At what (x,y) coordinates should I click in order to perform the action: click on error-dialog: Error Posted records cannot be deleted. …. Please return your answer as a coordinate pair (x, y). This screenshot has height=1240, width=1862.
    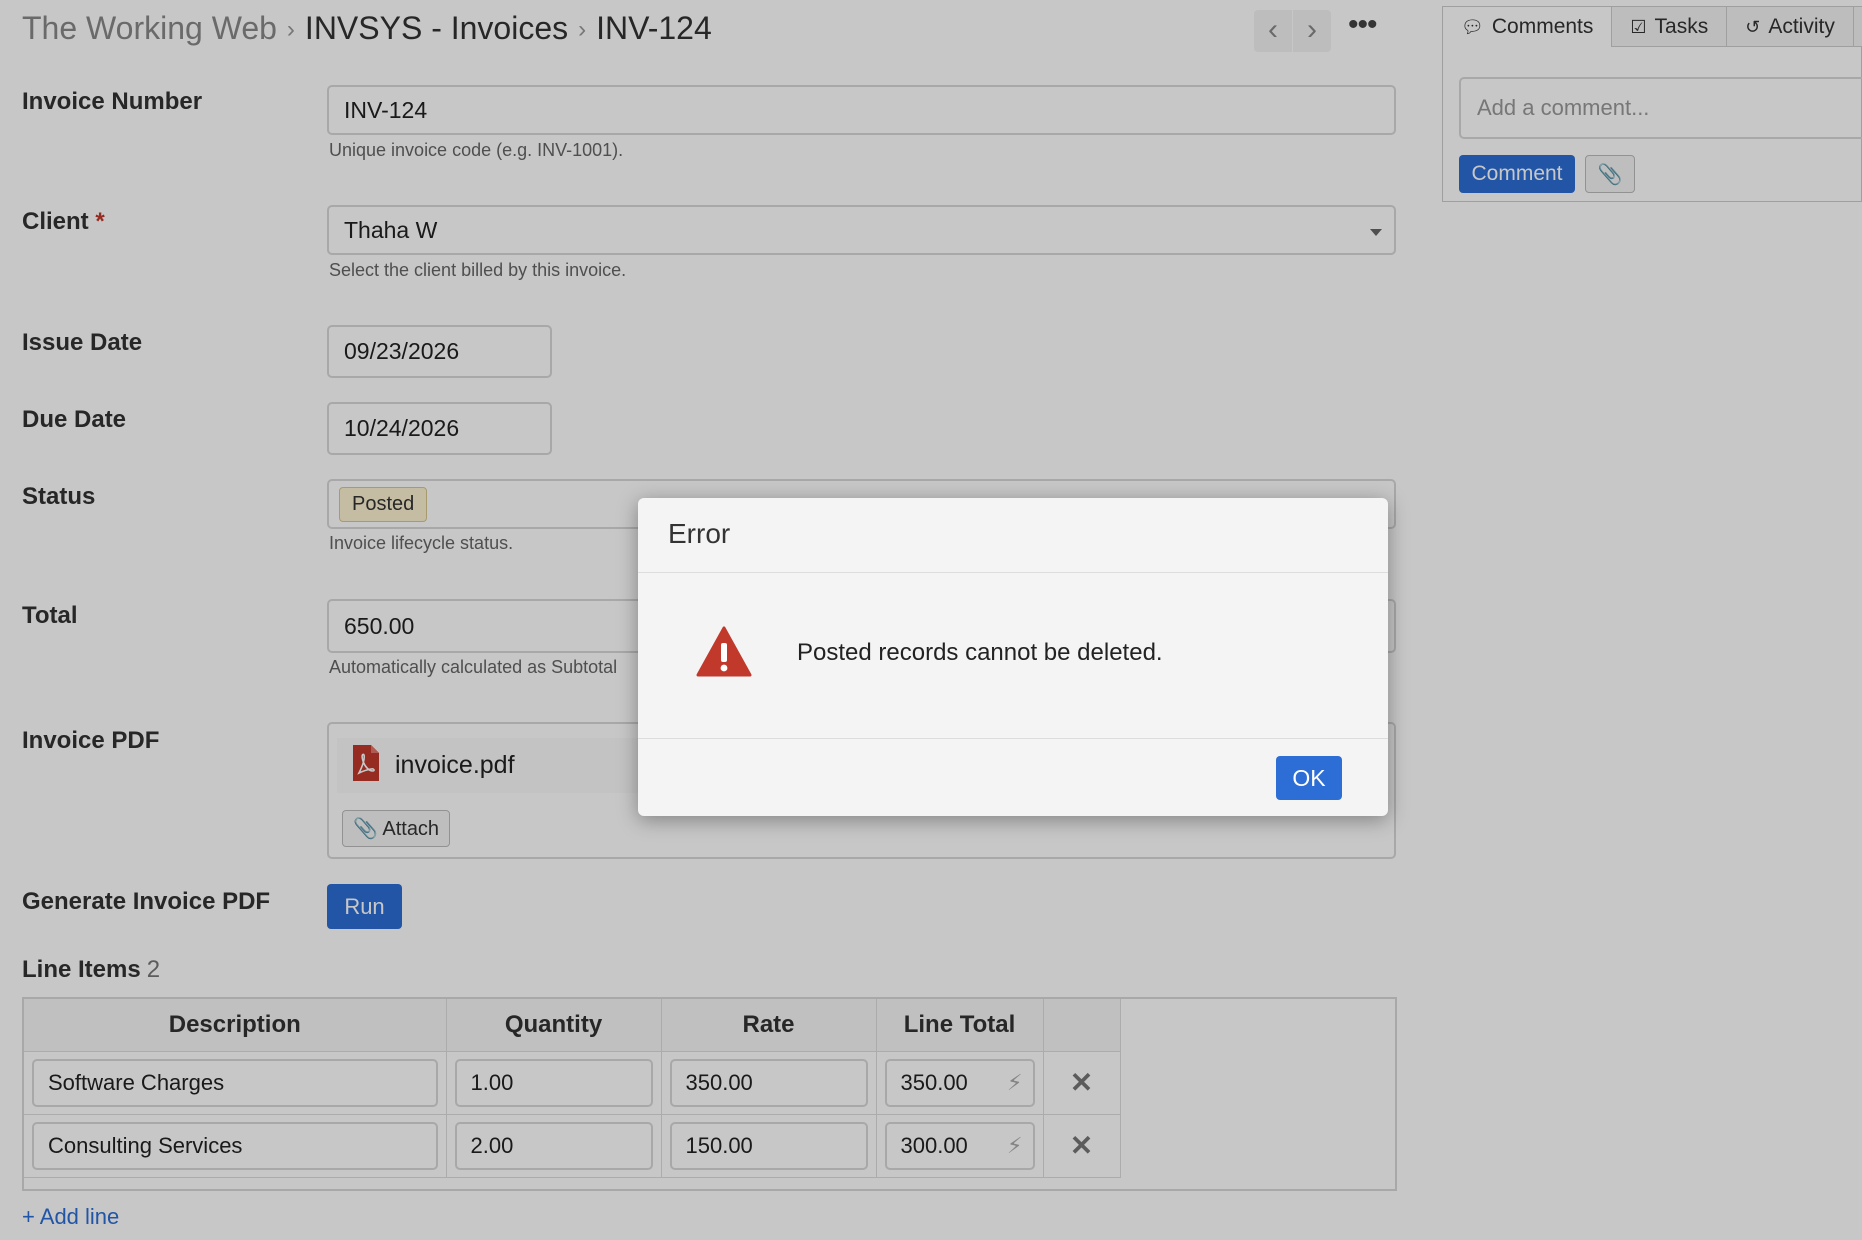
    Looking at the image, I should click on (1013, 657).